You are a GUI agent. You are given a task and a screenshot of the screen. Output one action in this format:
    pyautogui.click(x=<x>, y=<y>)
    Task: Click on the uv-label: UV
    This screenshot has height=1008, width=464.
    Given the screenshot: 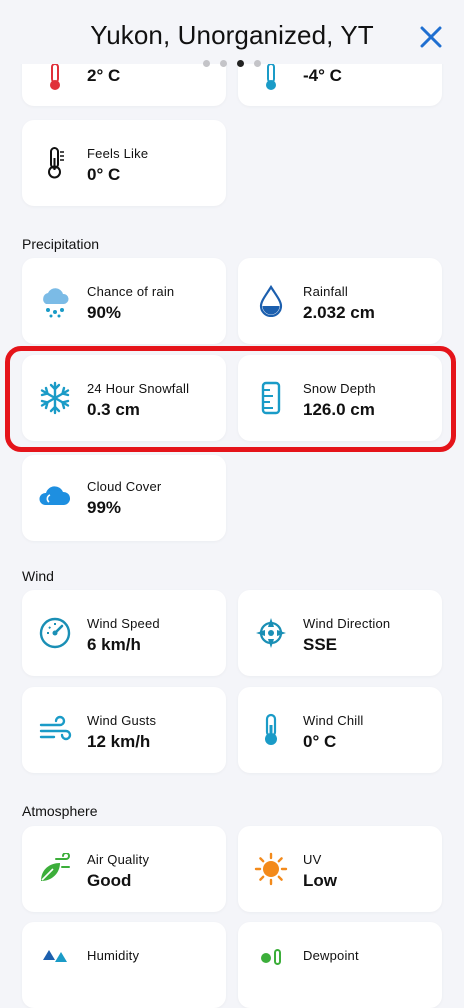 What is the action you would take?
    pyautogui.click(x=312, y=859)
    